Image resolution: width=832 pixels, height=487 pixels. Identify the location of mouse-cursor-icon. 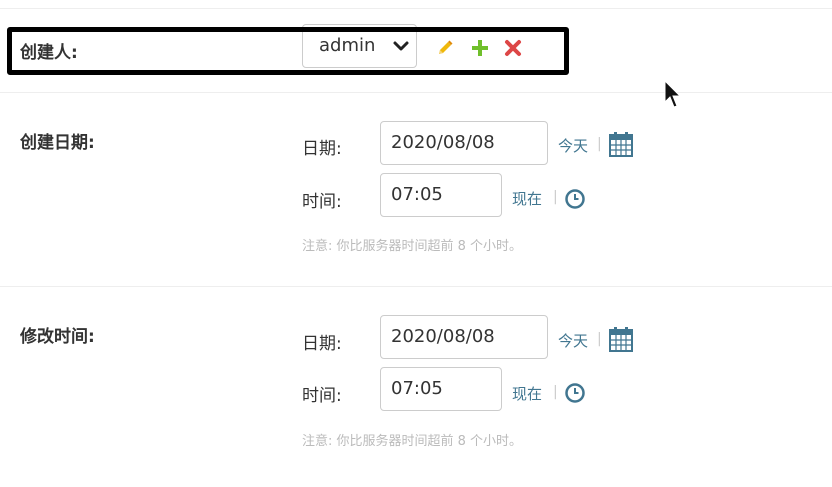
(673, 94).